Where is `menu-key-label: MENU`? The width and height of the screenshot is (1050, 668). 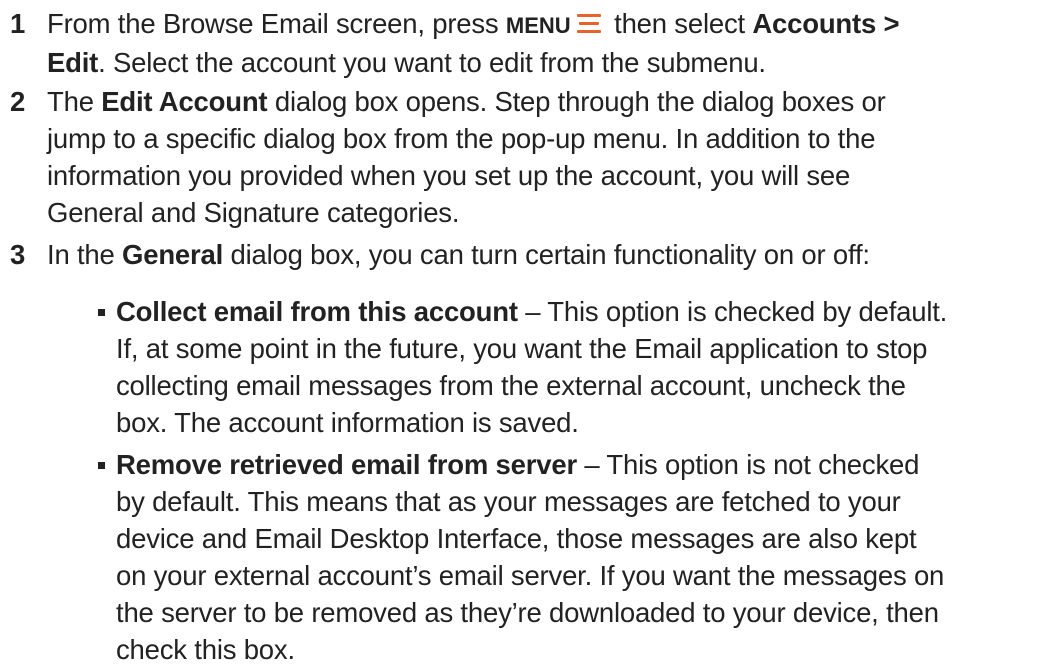 menu-key-label: MENU is located at coordinates (538, 25).